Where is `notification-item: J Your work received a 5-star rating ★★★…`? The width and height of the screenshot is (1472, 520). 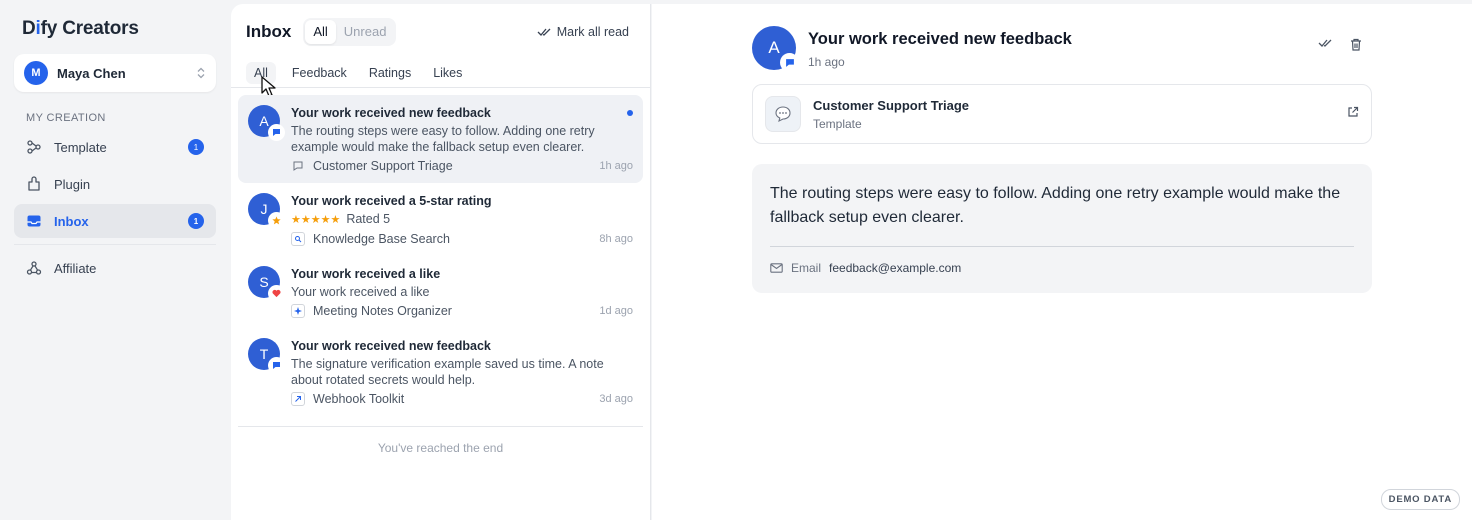 notification-item: J Your work received a 5-star rating ★★★… is located at coordinates (440, 219).